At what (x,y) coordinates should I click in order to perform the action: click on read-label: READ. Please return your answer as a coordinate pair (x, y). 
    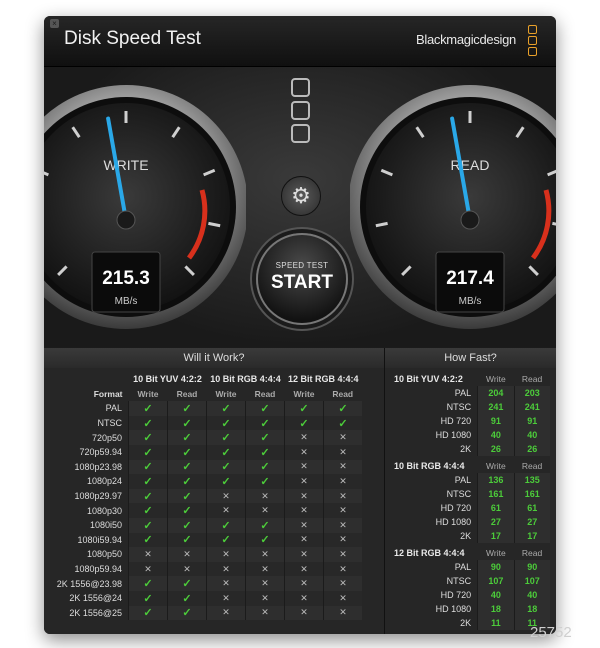
    Looking at the image, I should click on (470, 165).